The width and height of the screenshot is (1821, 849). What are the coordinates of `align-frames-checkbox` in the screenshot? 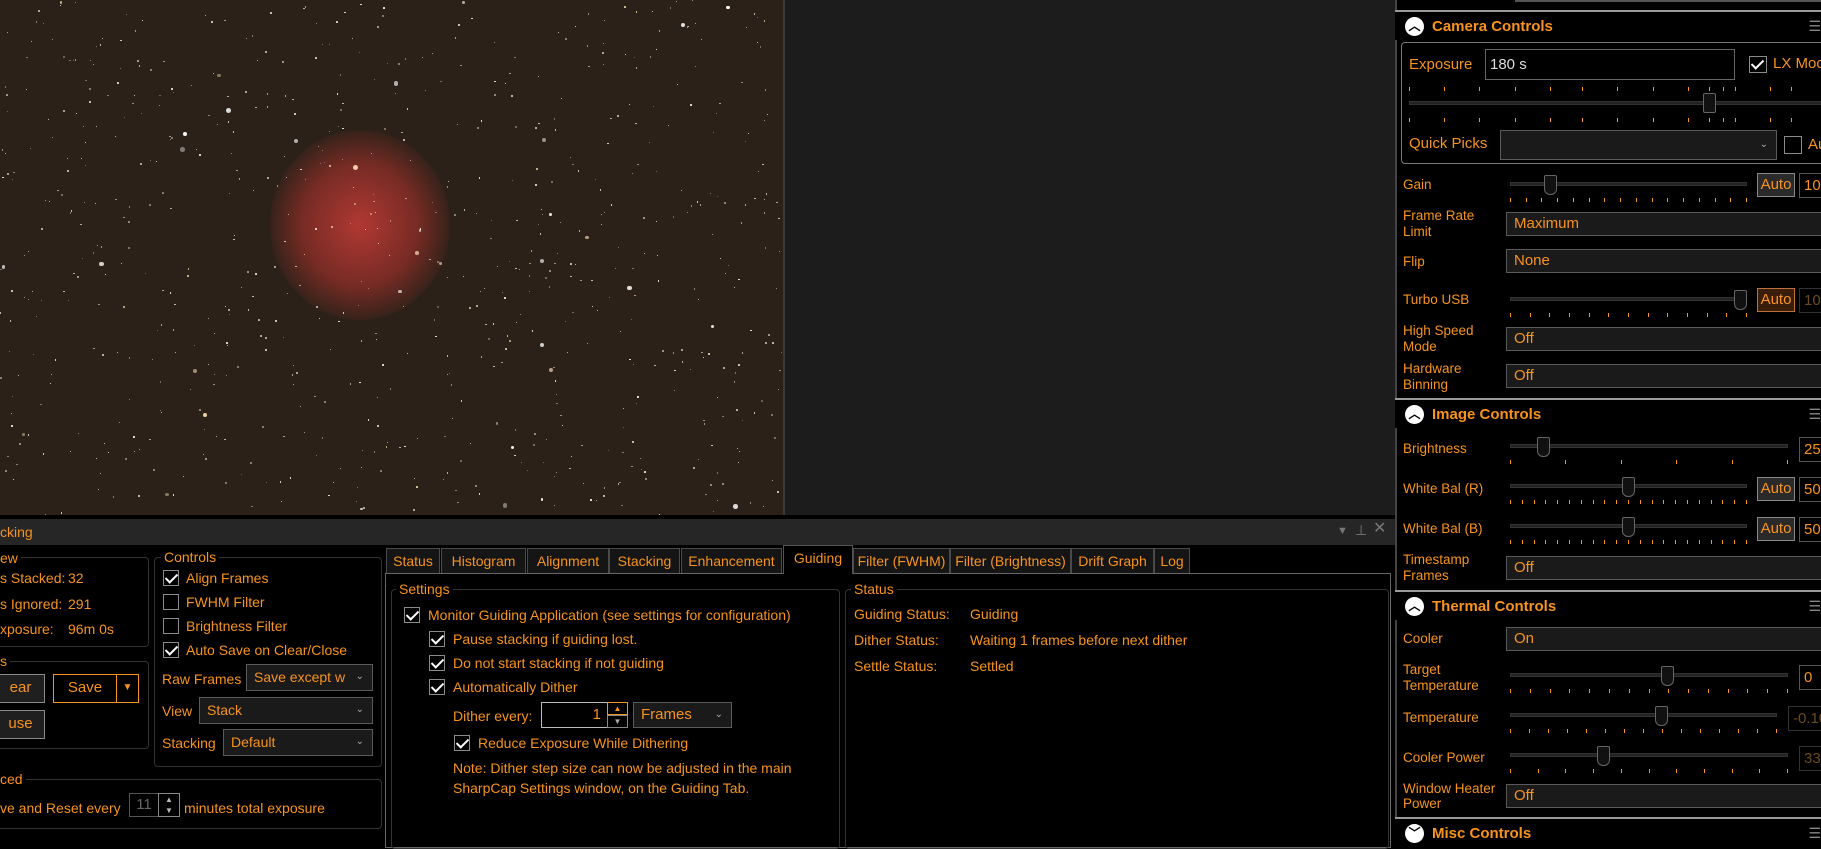 It's located at (171, 578).